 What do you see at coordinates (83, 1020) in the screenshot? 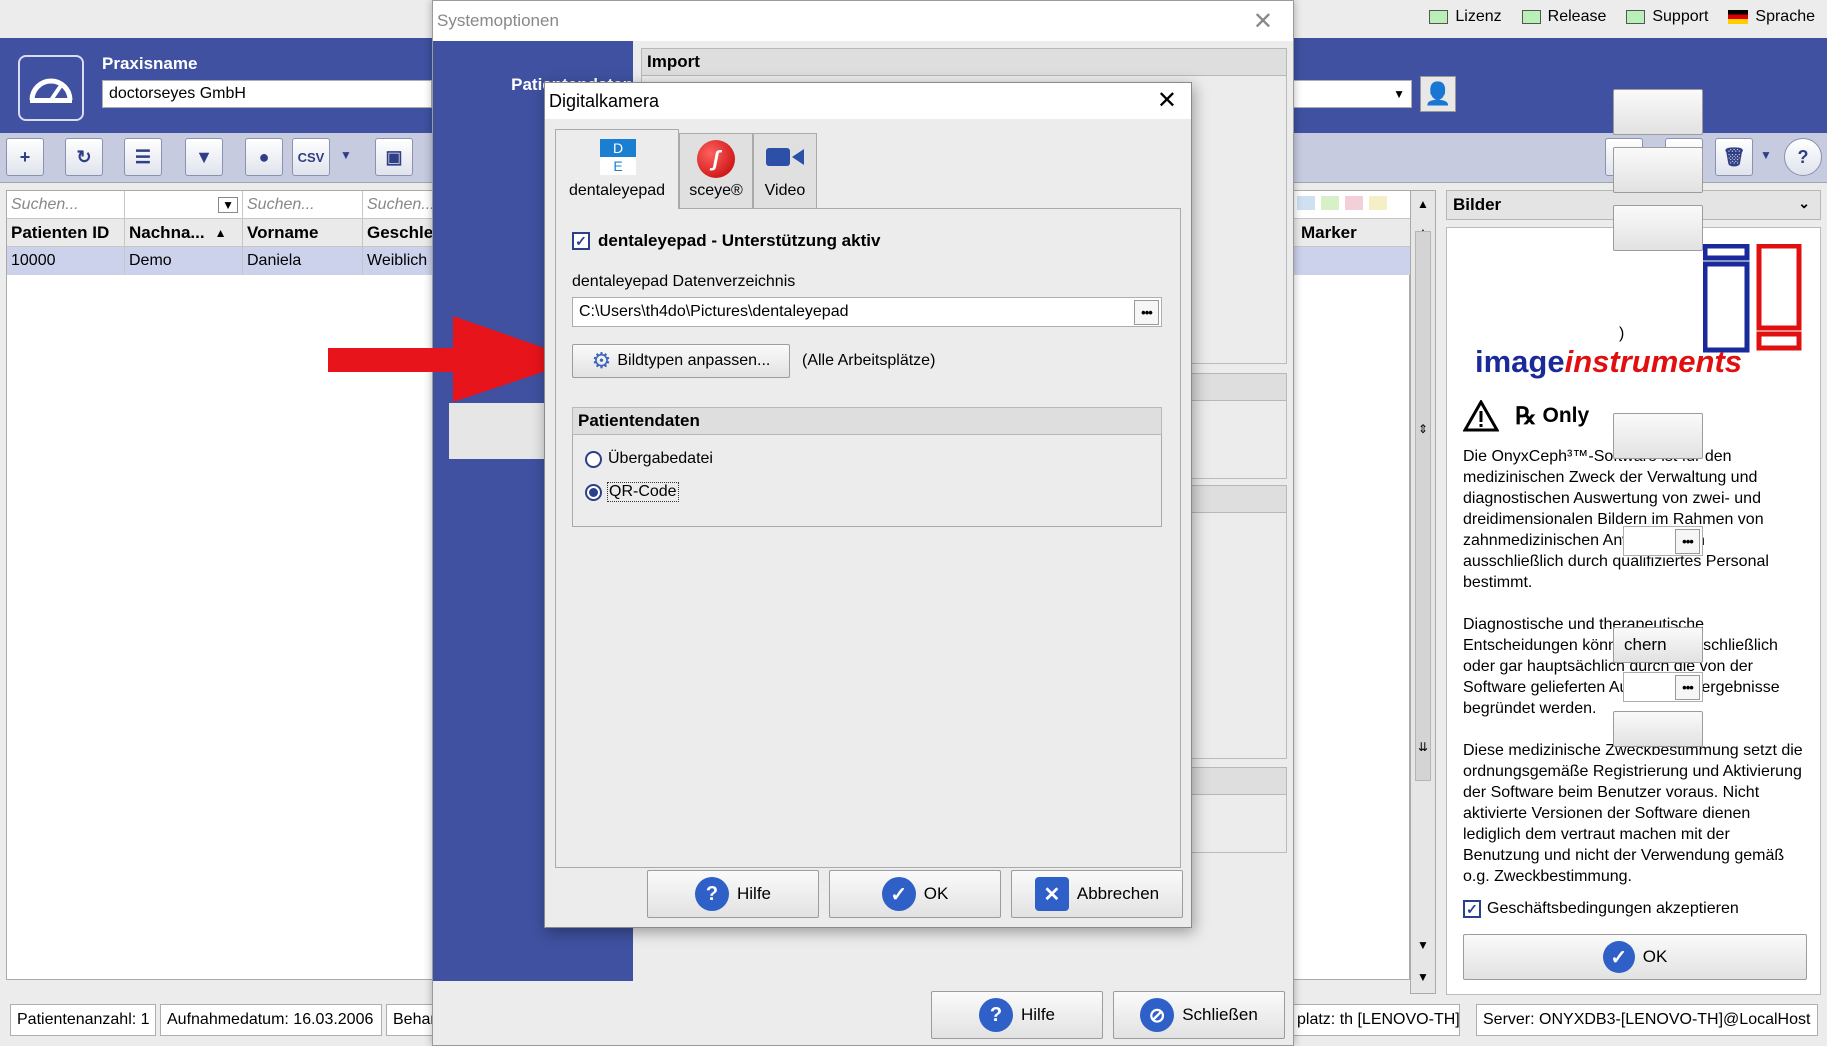
I see `status-patient-count: Patientenanzahl: 1` at bounding box center [83, 1020].